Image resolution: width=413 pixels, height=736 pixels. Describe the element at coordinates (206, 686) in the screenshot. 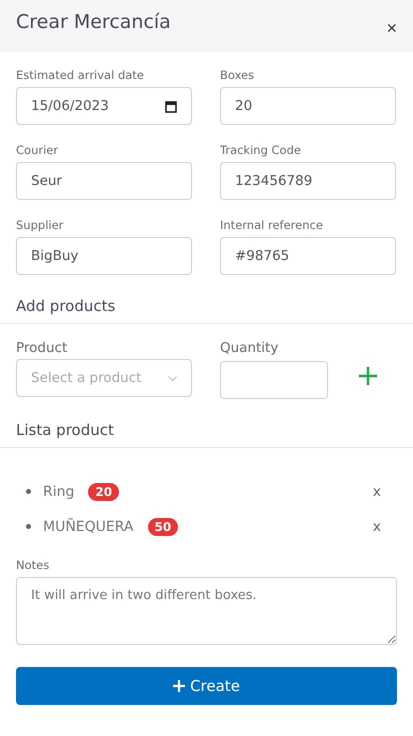

I see `create-button: Create` at that location.